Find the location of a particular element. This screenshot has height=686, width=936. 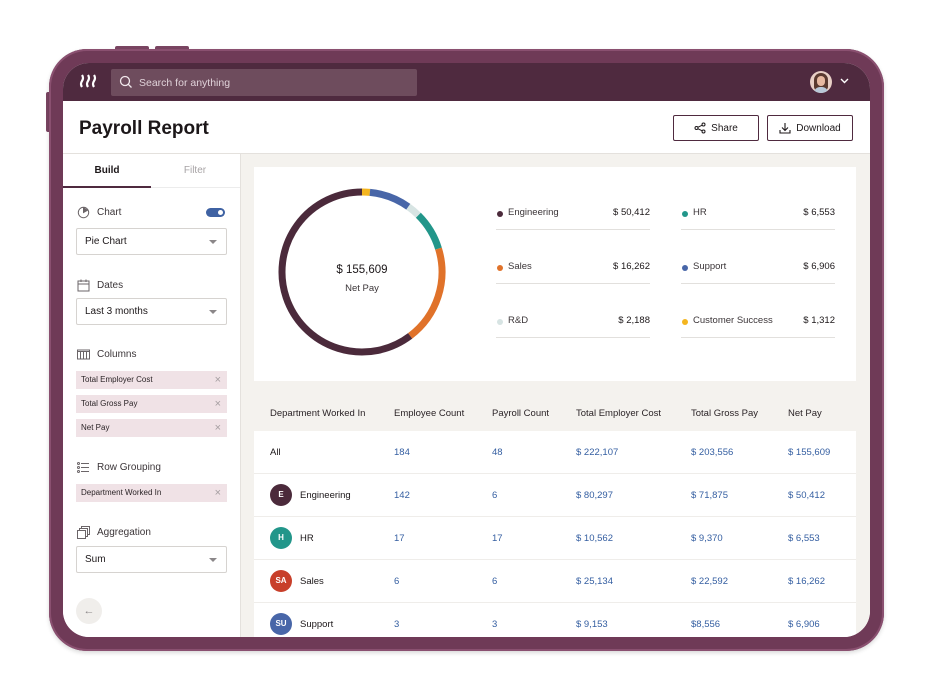

search-icon is located at coordinates (125, 81).